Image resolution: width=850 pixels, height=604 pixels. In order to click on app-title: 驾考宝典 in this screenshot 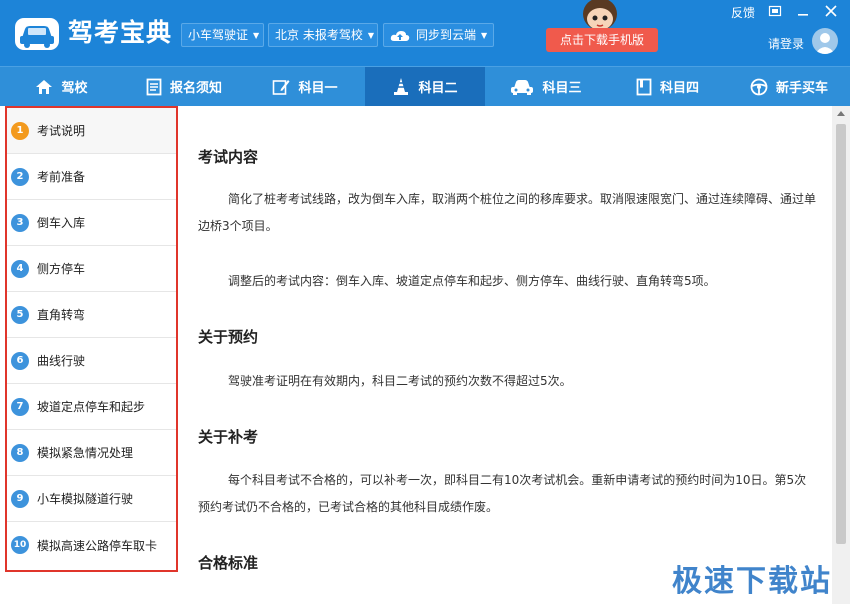, I will do `click(120, 32)`.